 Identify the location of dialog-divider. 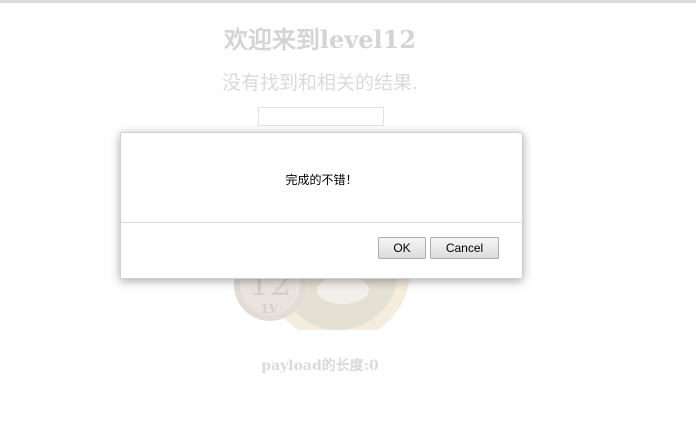
(321, 222).